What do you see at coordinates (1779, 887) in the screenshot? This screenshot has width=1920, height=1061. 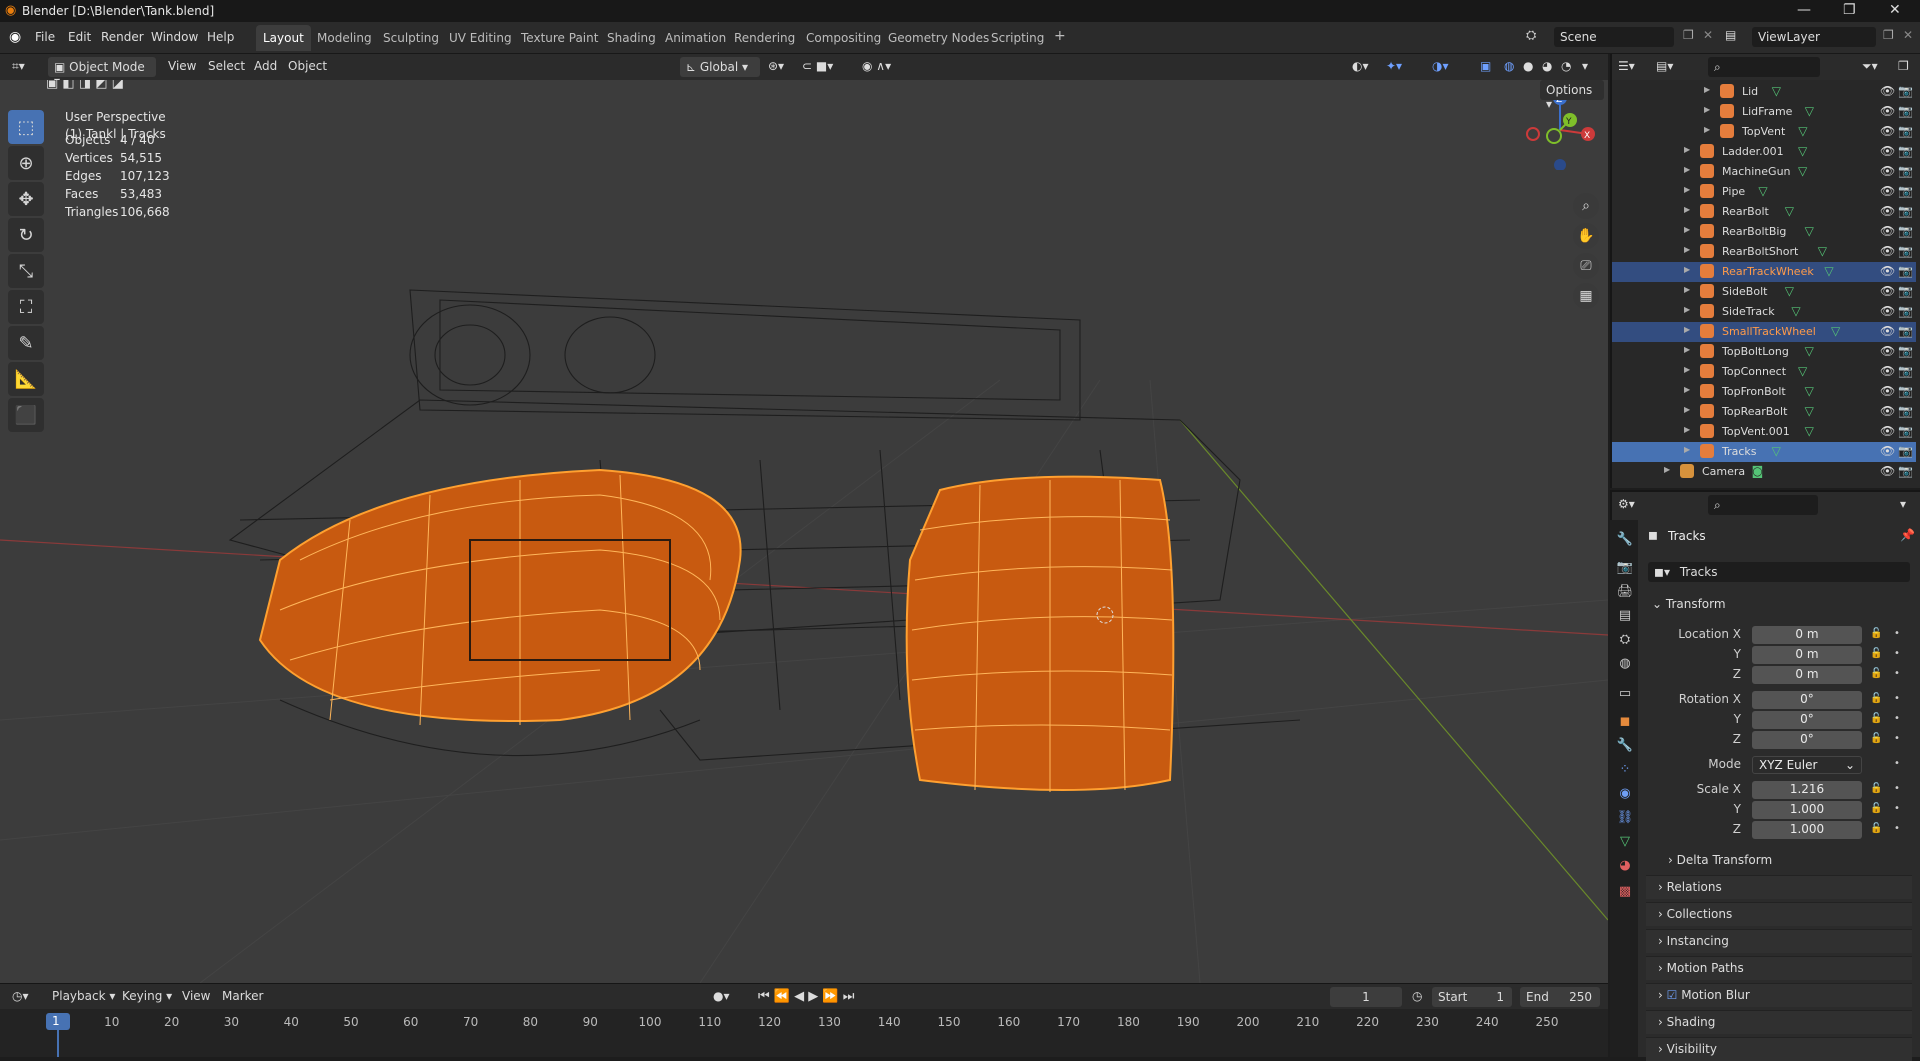 I see `panel-relations: › Relations` at bounding box center [1779, 887].